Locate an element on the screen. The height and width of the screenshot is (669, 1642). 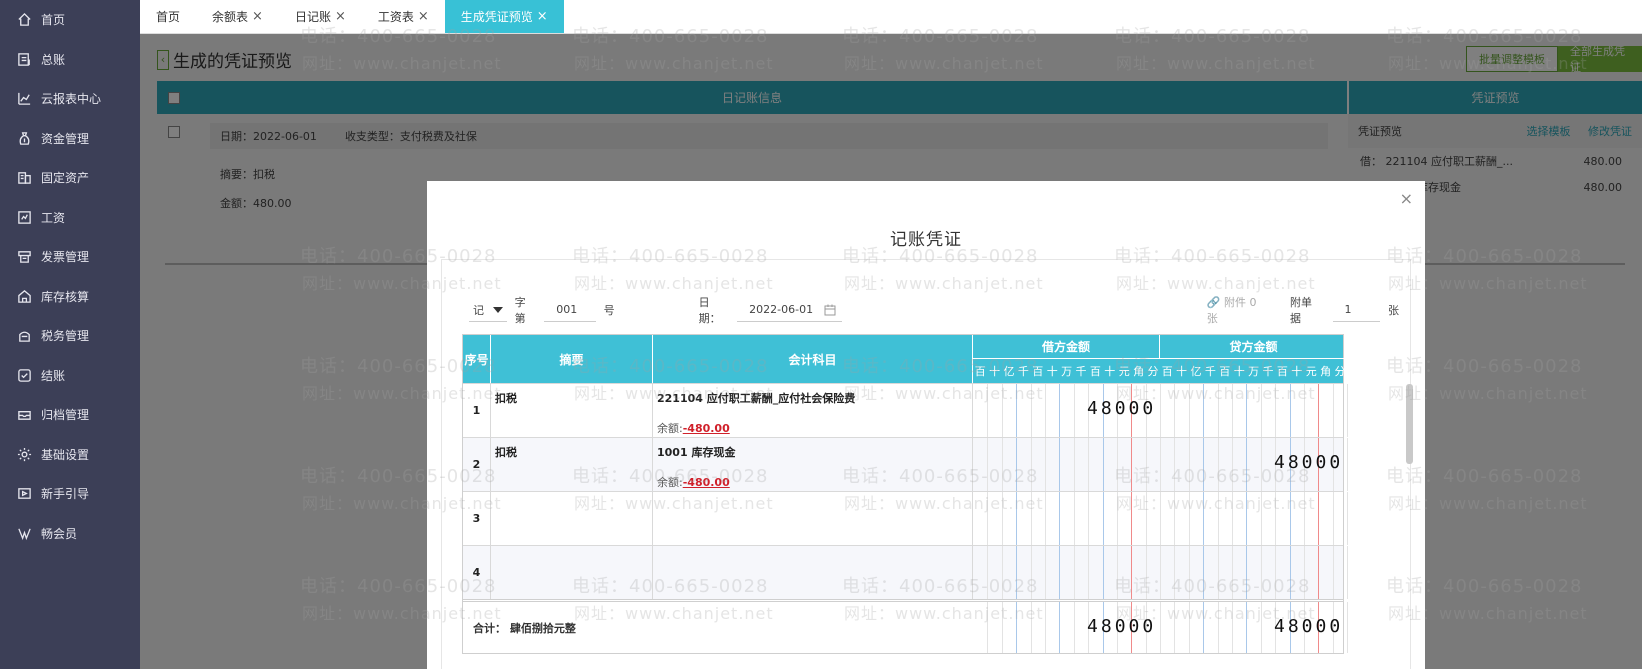
total-label: 合计： 肆佰捌拾元整 is located at coordinates (524, 628).